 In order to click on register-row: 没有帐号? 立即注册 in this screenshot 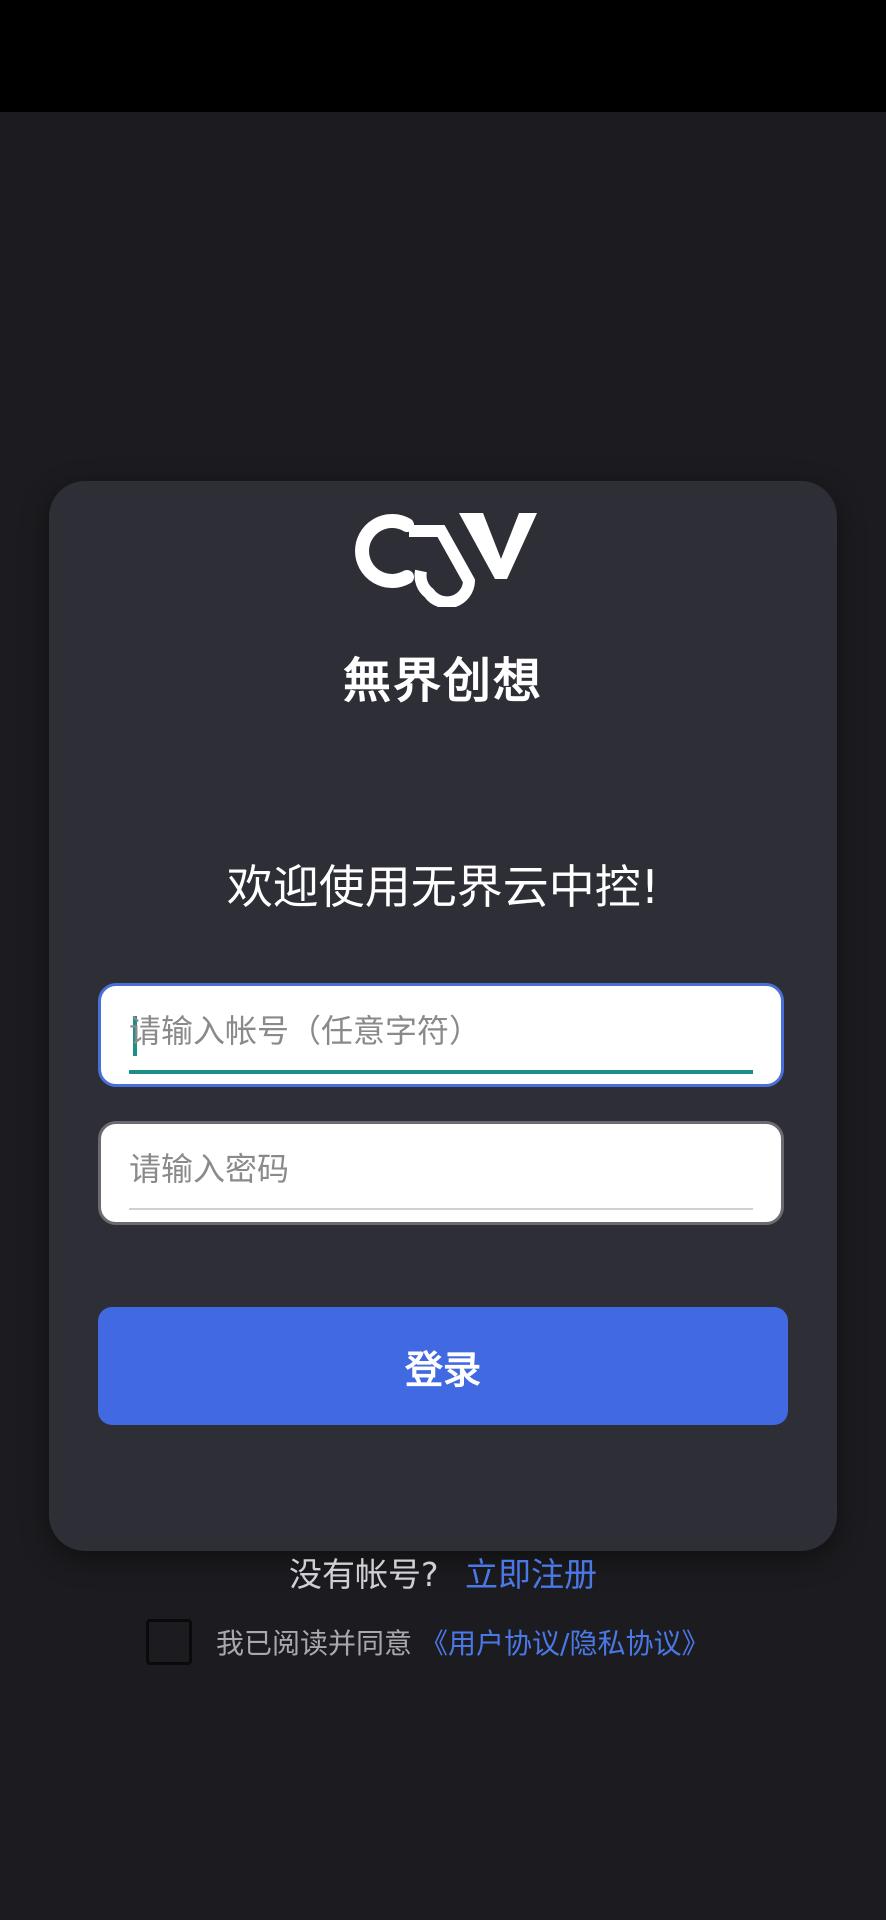, I will do `click(443, 1572)`.